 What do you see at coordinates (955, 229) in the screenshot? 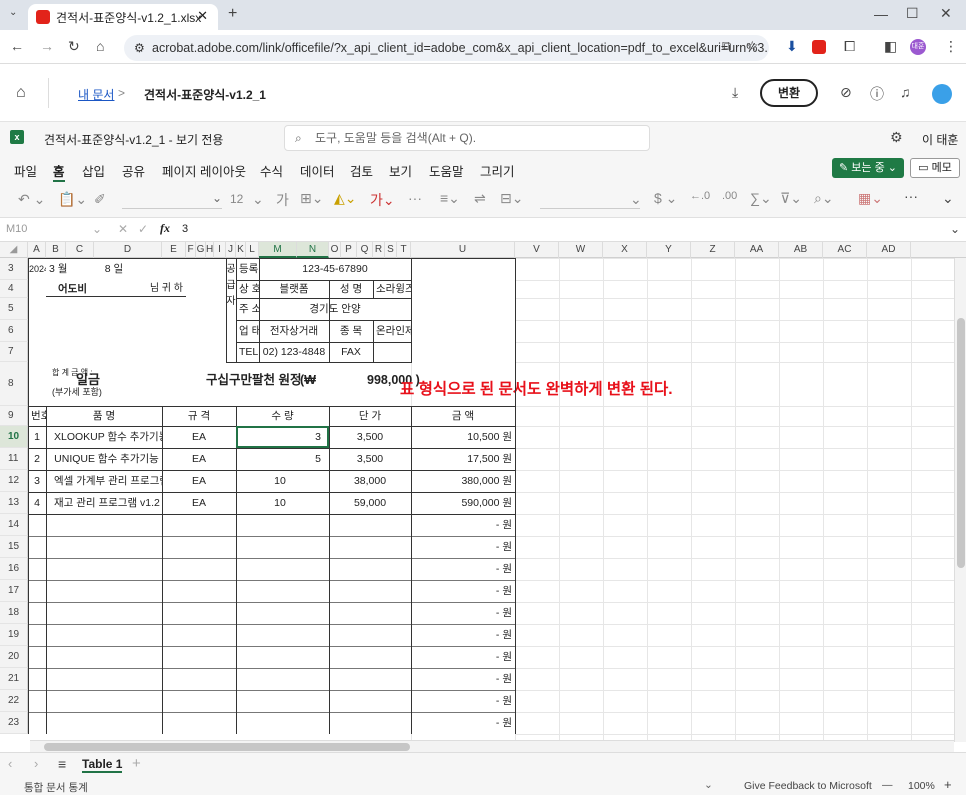
I see `expand-formula-icon: ⌄` at bounding box center [955, 229].